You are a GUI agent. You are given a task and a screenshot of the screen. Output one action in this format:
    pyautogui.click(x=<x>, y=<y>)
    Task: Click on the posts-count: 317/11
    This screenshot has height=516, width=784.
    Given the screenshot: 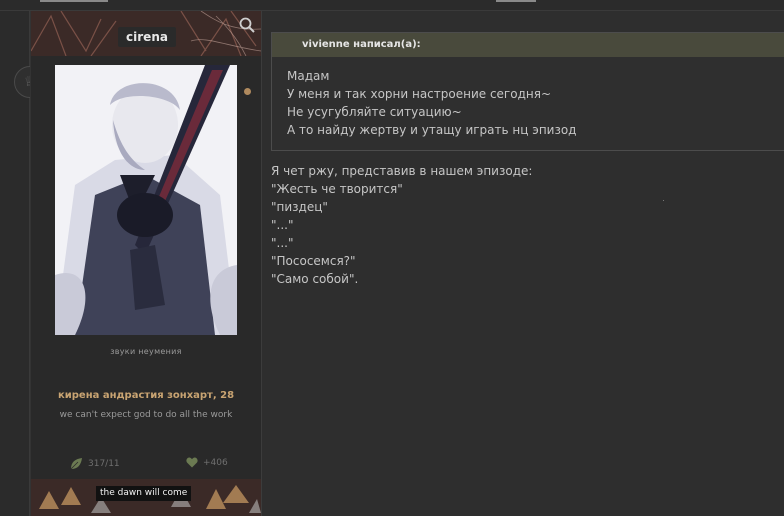 What is the action you would take?
    pyautogui.click(x=104, y=464)
    